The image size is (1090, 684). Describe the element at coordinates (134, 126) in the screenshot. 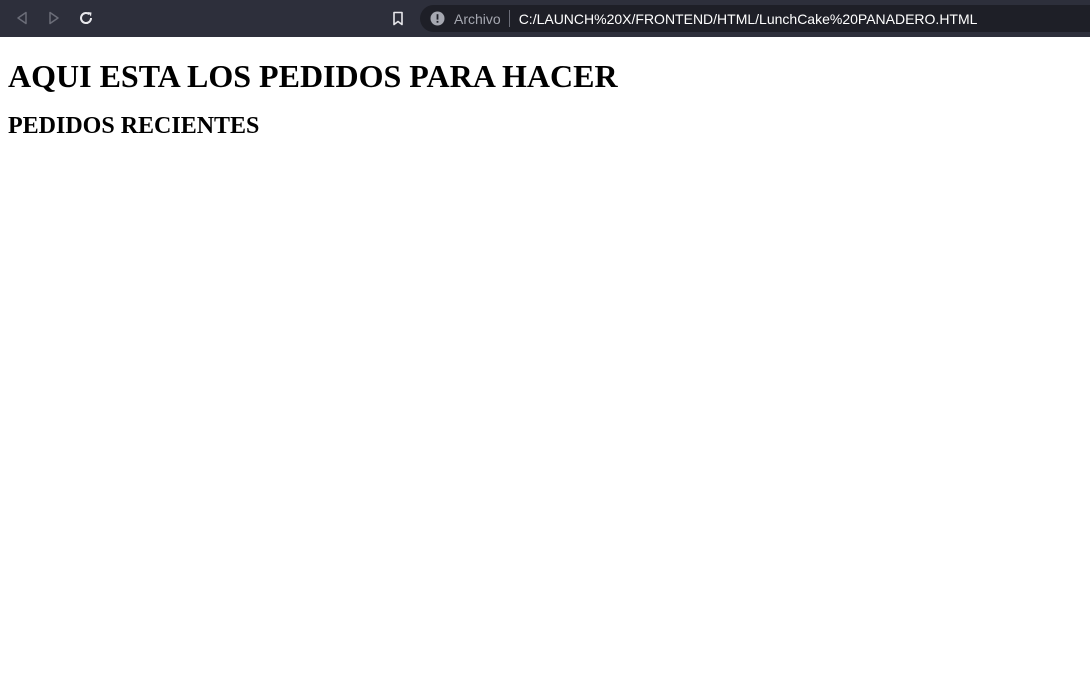

I see `section-title: PEDIDOS RECIENTES` at that location.